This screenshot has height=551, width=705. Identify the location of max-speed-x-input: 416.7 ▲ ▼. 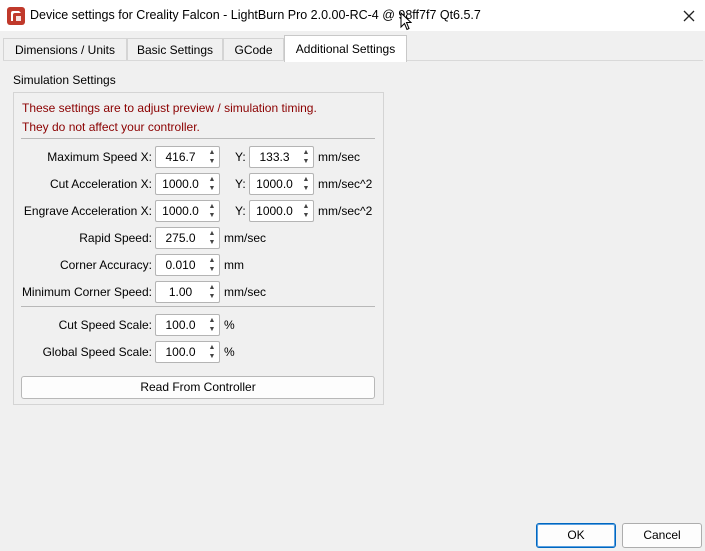
(187, 157).